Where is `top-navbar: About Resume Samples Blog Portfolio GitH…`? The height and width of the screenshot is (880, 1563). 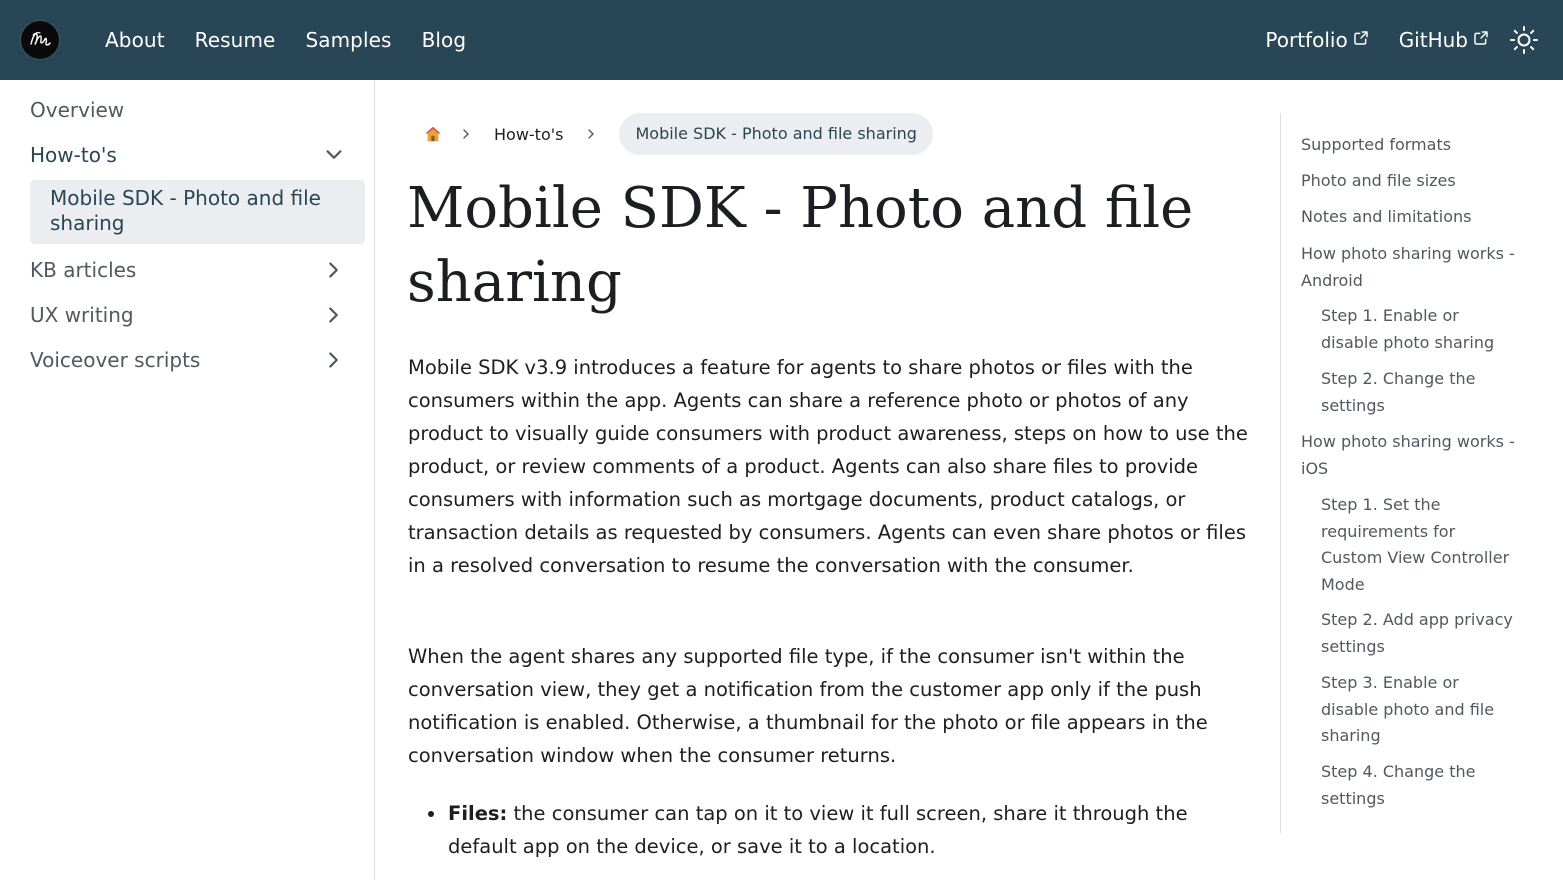
top-navbar: About Resume Samples Blog Portfolio GitH… is located at coordinates (781, 40).